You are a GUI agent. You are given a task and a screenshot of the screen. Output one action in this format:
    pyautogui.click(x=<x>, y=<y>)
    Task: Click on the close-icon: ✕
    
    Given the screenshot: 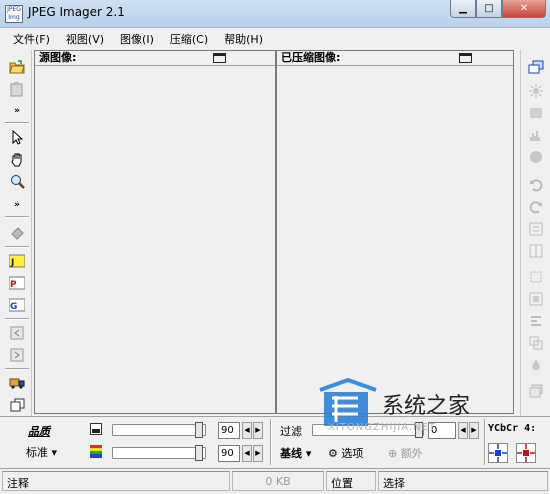 What is the action you would take?
    pyautogui.click(x=524, y=8)
    